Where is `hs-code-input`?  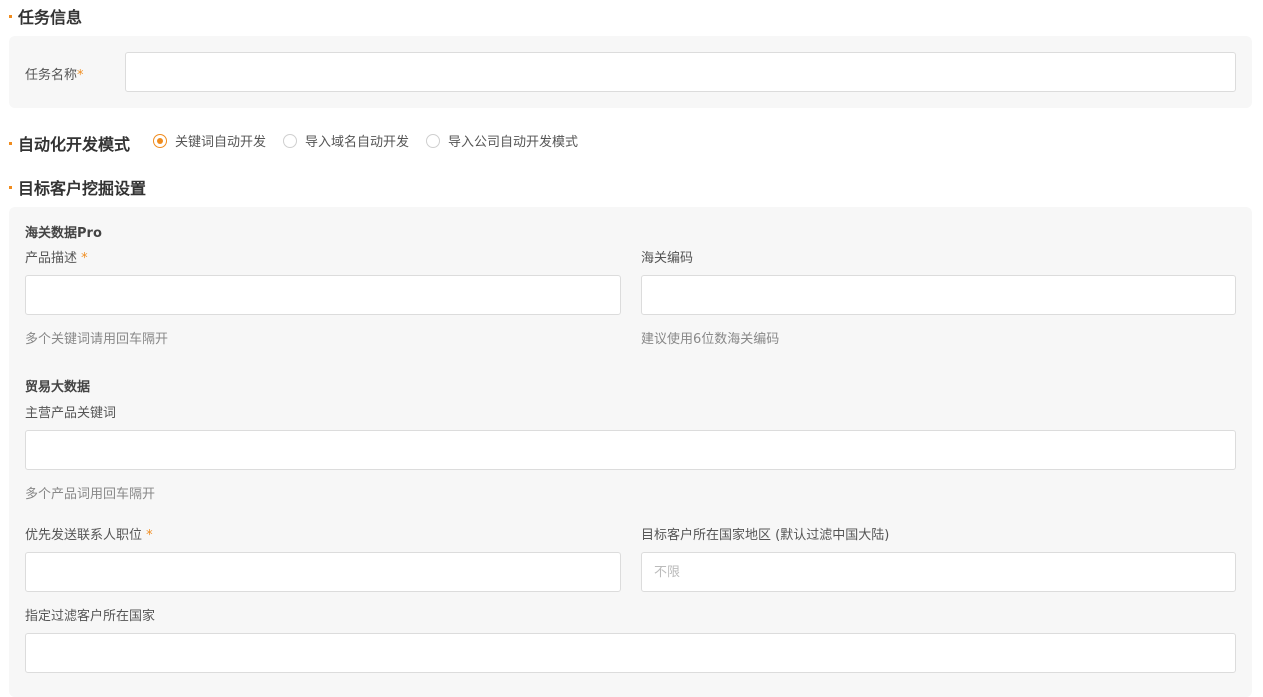 hs-code-input is located at coordinates (938, 295).